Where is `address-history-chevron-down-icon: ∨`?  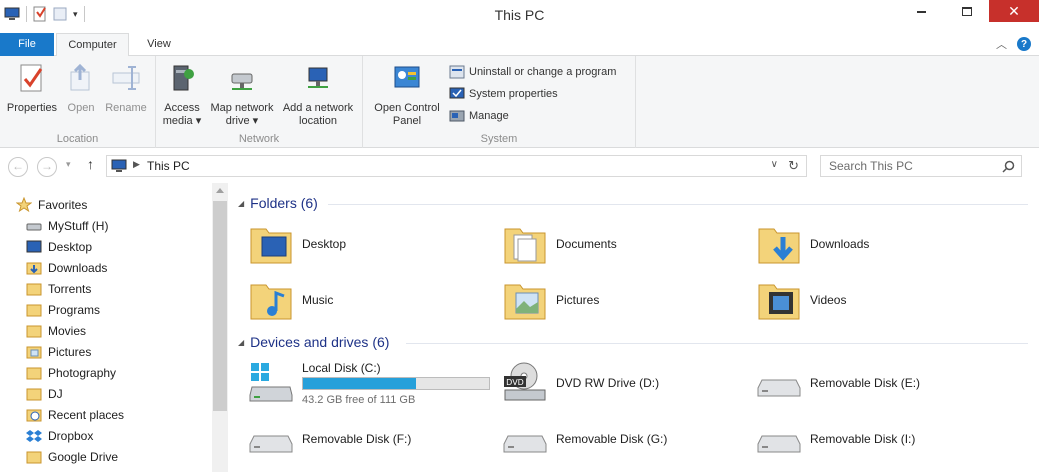
address-history-chevron-down-icon: ∨ is located at coordinates (774, 164).